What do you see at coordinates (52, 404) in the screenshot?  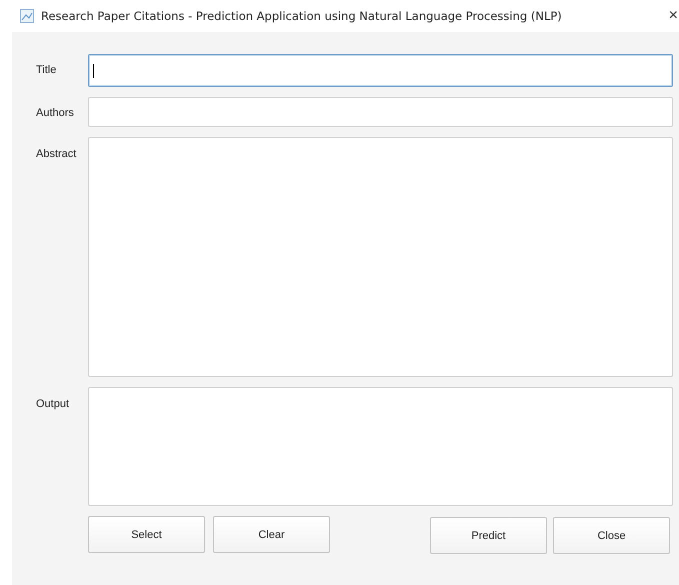 I see `field-label: Output` at bounding box center [52, 404].